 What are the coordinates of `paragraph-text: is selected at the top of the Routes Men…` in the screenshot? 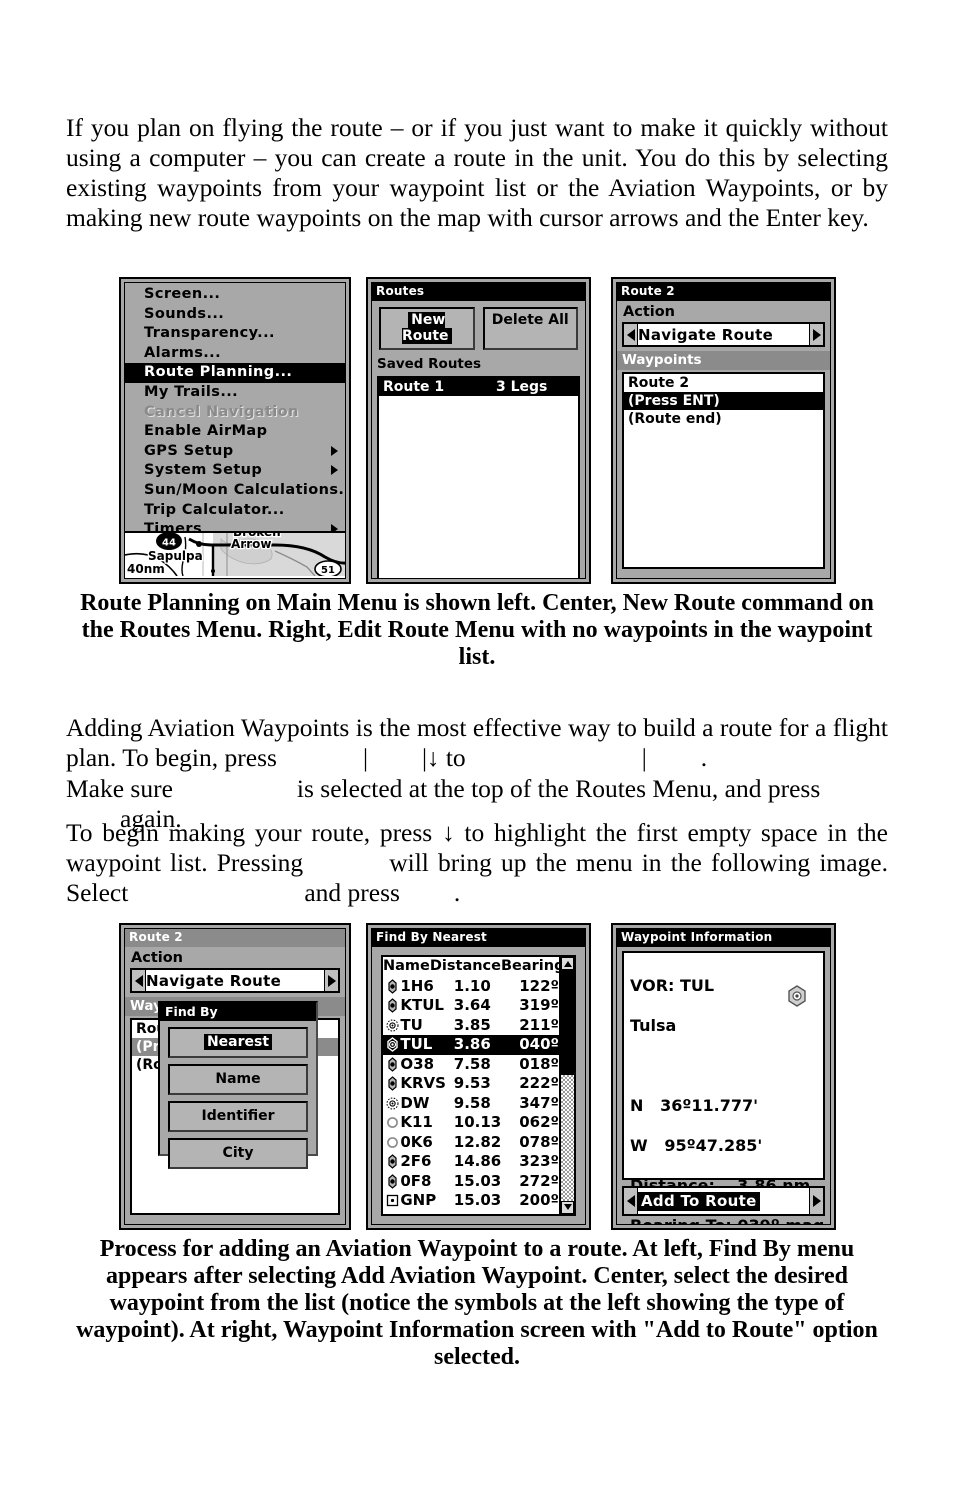 It's located at (558, 788).